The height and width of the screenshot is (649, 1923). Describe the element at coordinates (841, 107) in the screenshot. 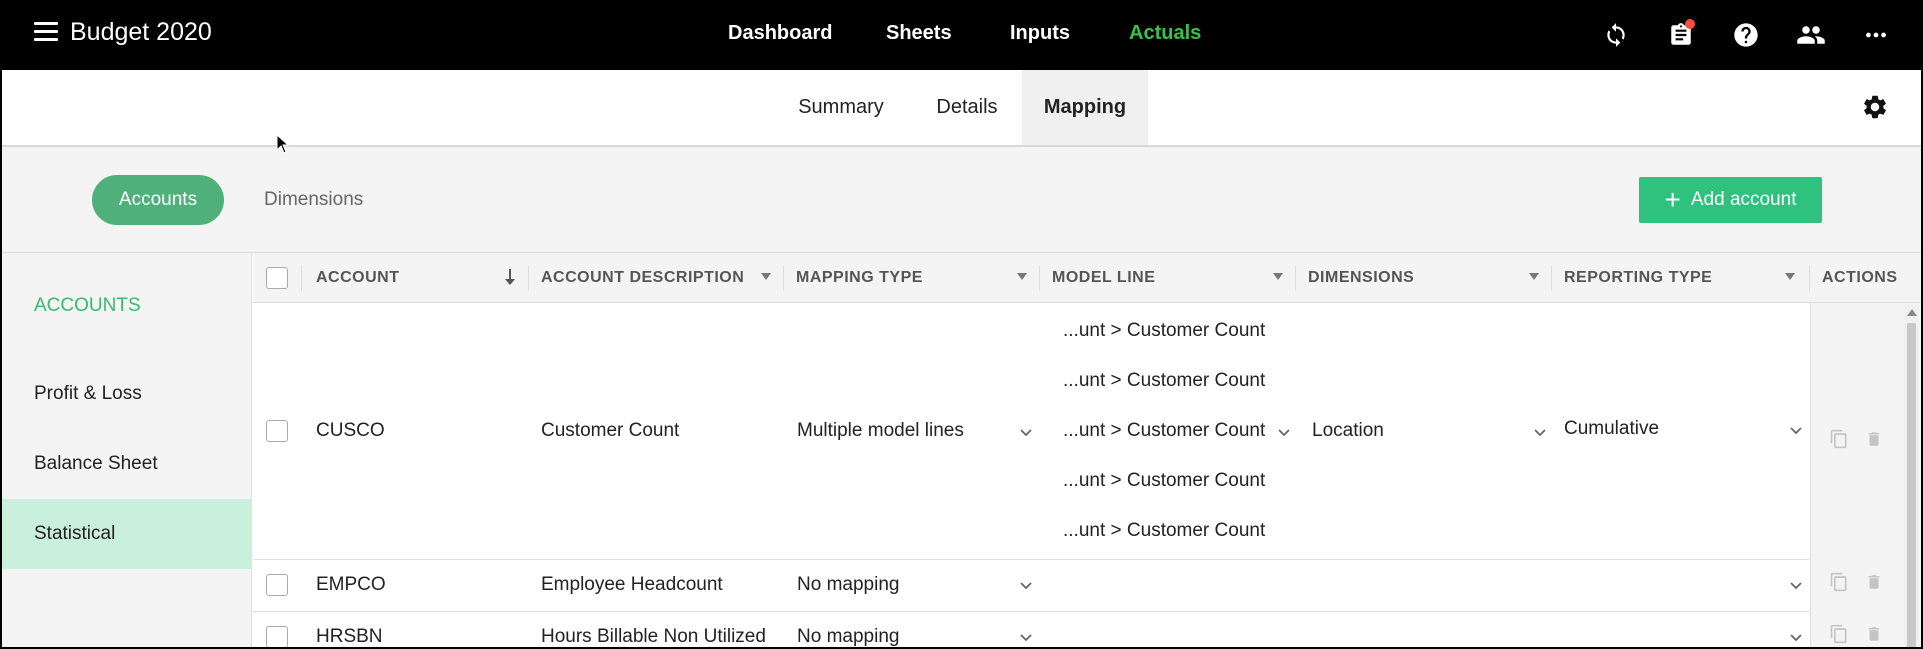

I see `tab-summary: Summary` at that location.